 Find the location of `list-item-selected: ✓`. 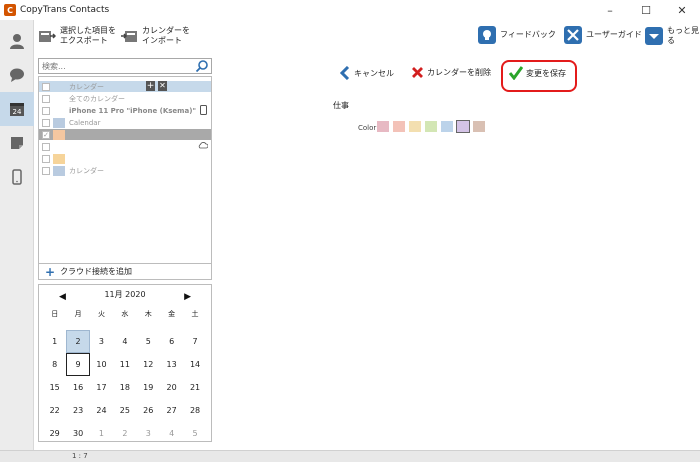

list-item-selected: ✓ is located at coordinates (125, 134).